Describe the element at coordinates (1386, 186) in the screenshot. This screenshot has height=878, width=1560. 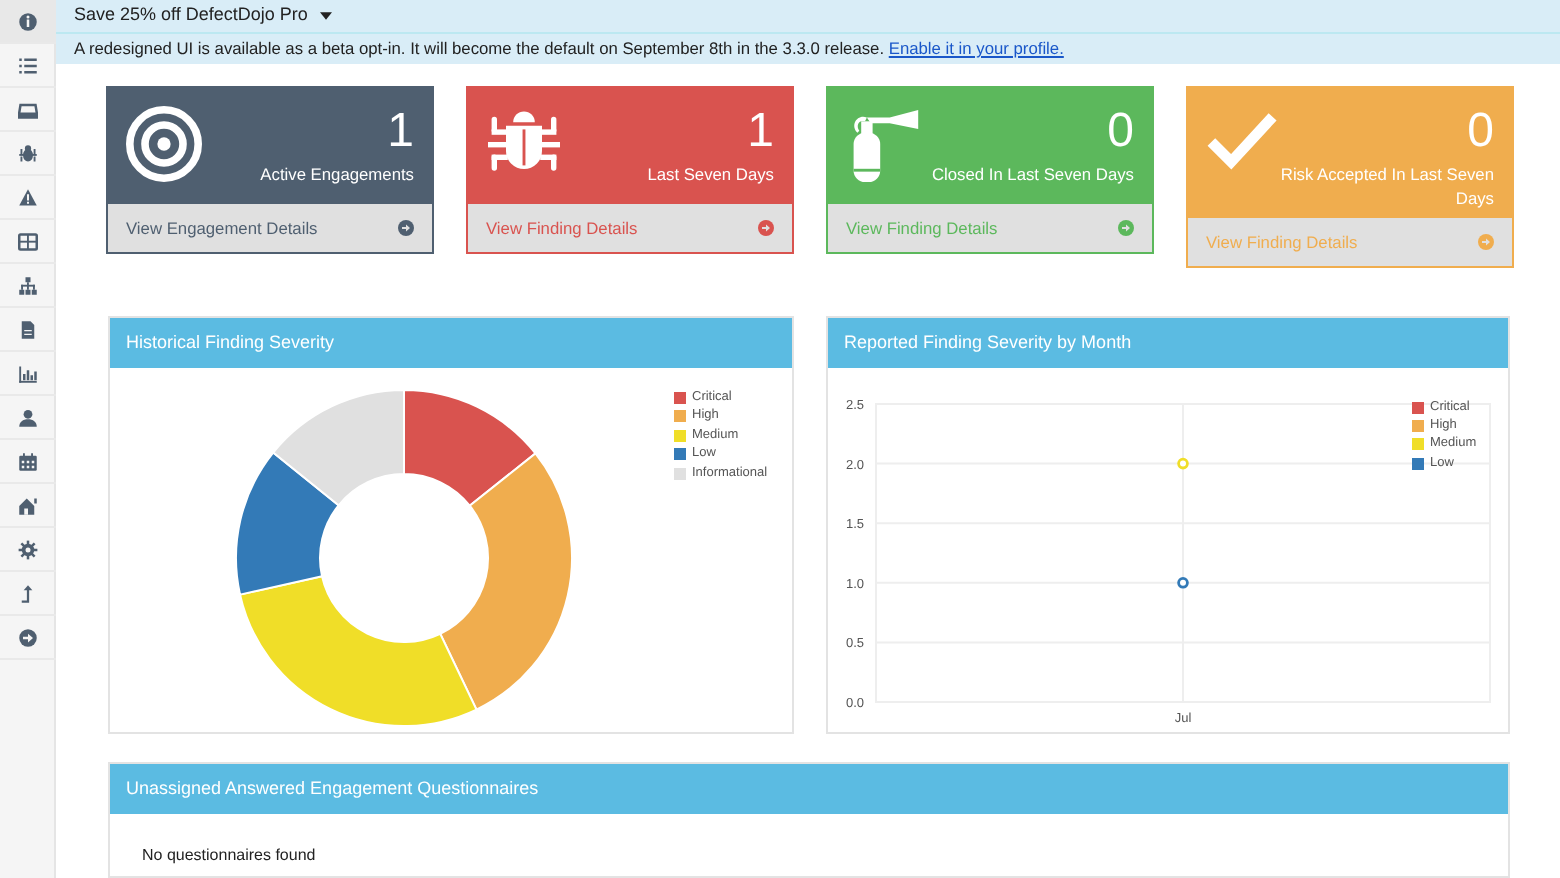
I see `card-label: Risk Accepted In Last Seven Days` at that location.